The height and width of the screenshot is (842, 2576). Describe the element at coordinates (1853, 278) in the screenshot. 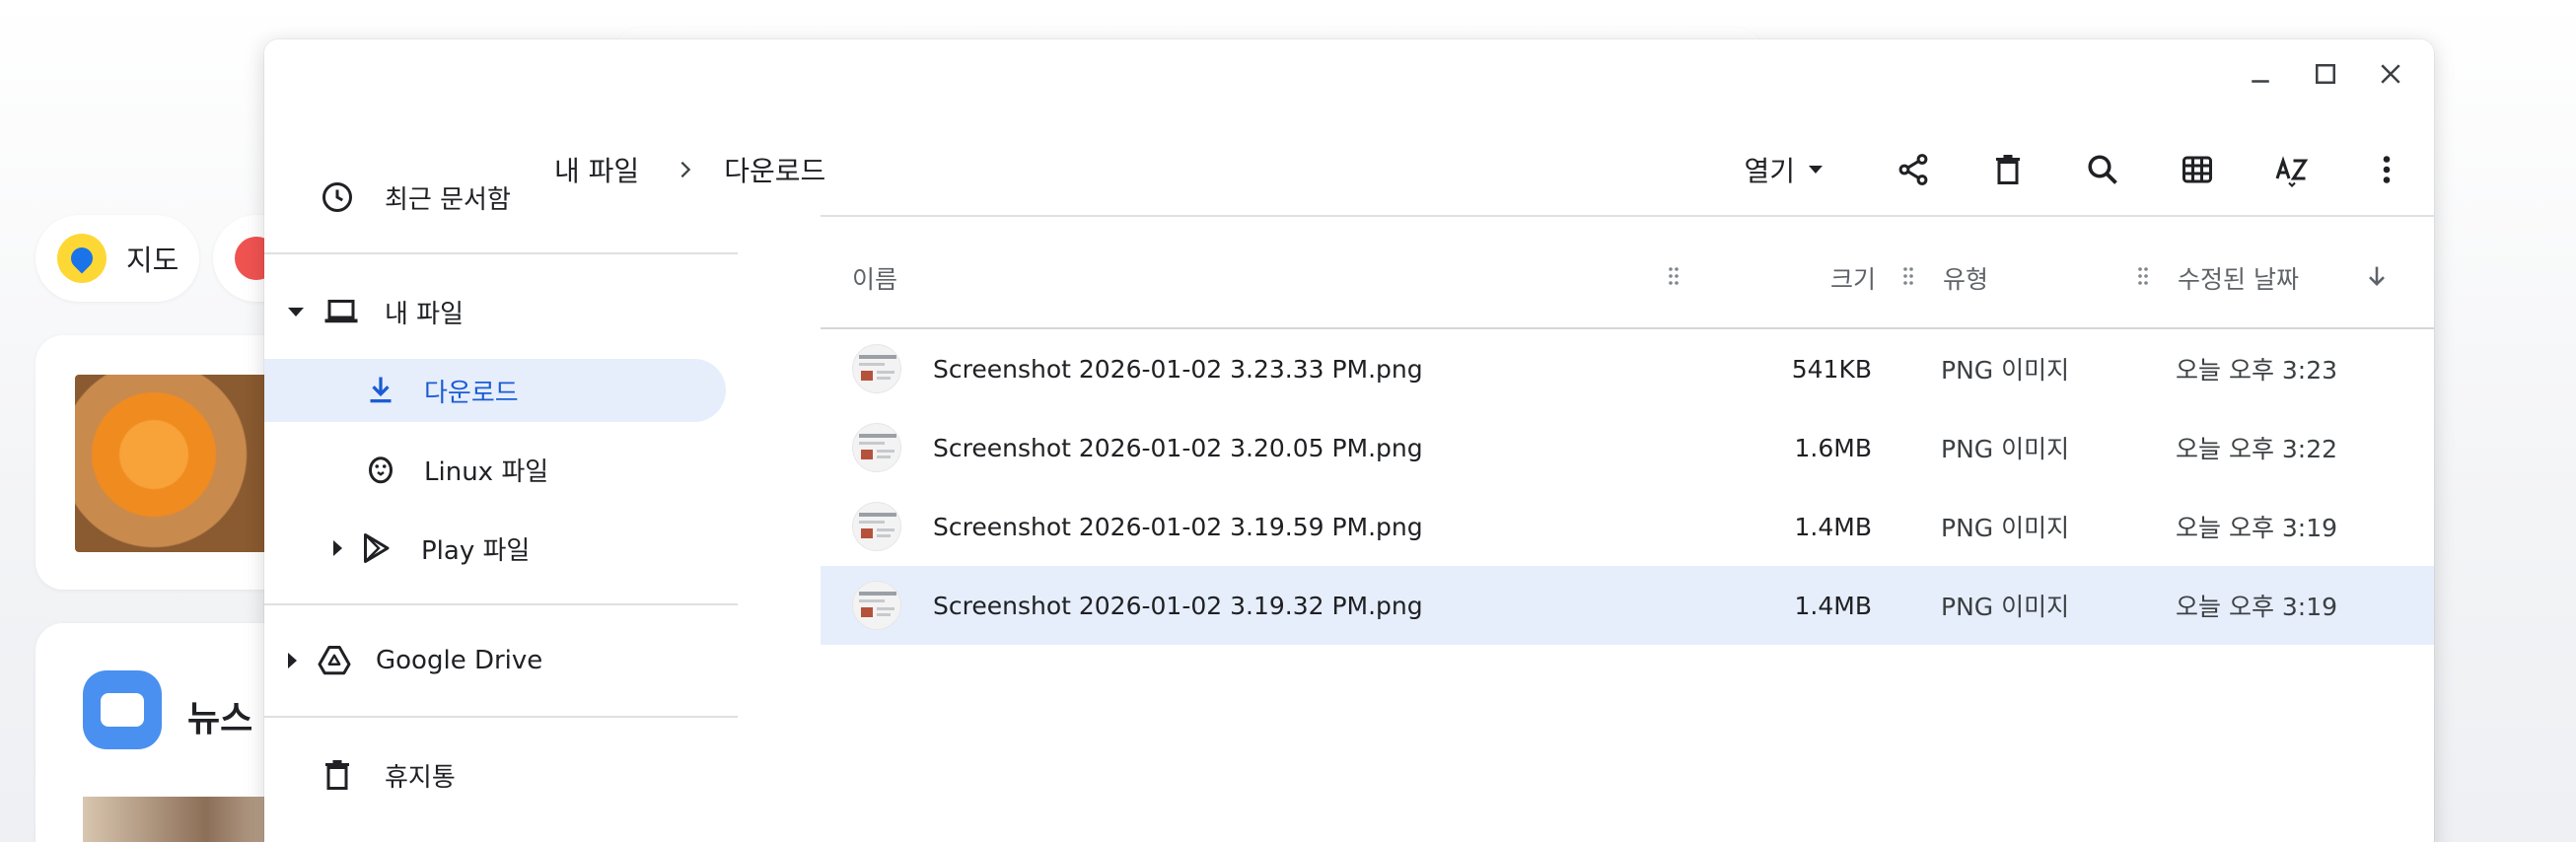

I see `column-header-size: 크기` at that location.